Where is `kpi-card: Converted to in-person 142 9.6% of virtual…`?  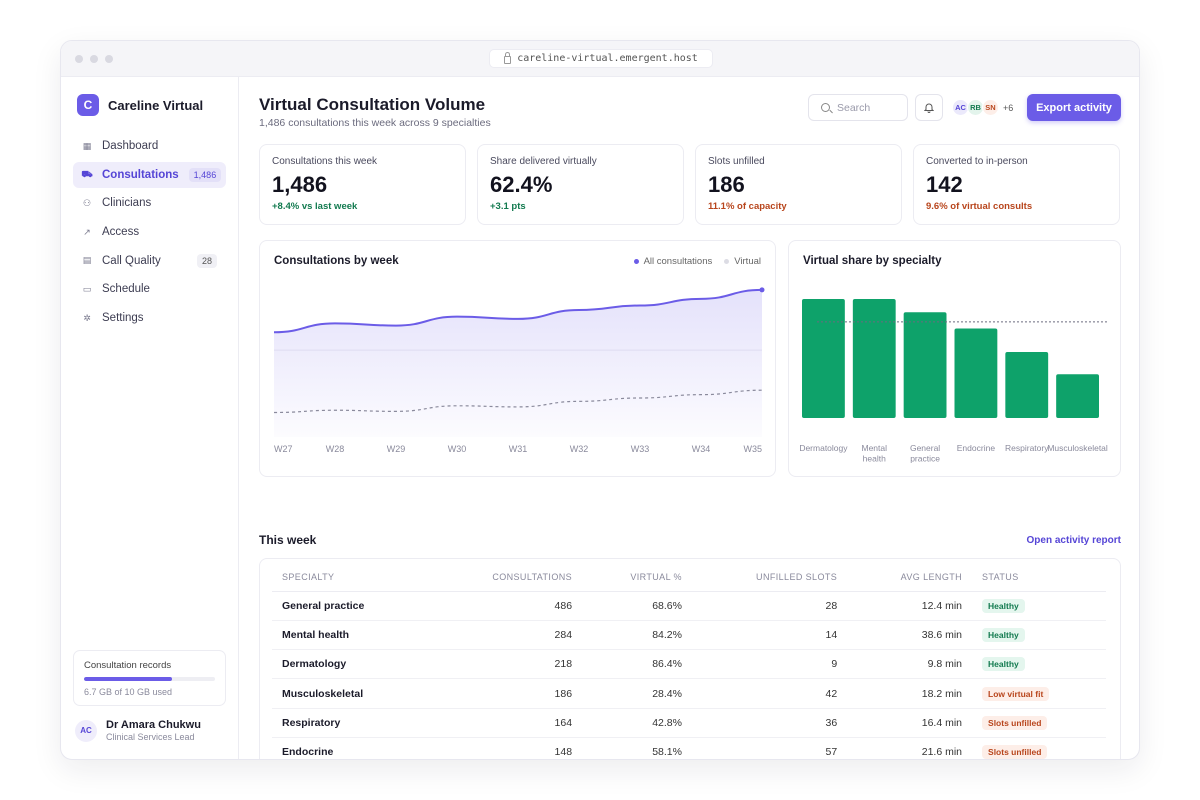
kpi-card: Converted to in-person 142 9.6% of virtual… is located at coordinates (1016, 184).